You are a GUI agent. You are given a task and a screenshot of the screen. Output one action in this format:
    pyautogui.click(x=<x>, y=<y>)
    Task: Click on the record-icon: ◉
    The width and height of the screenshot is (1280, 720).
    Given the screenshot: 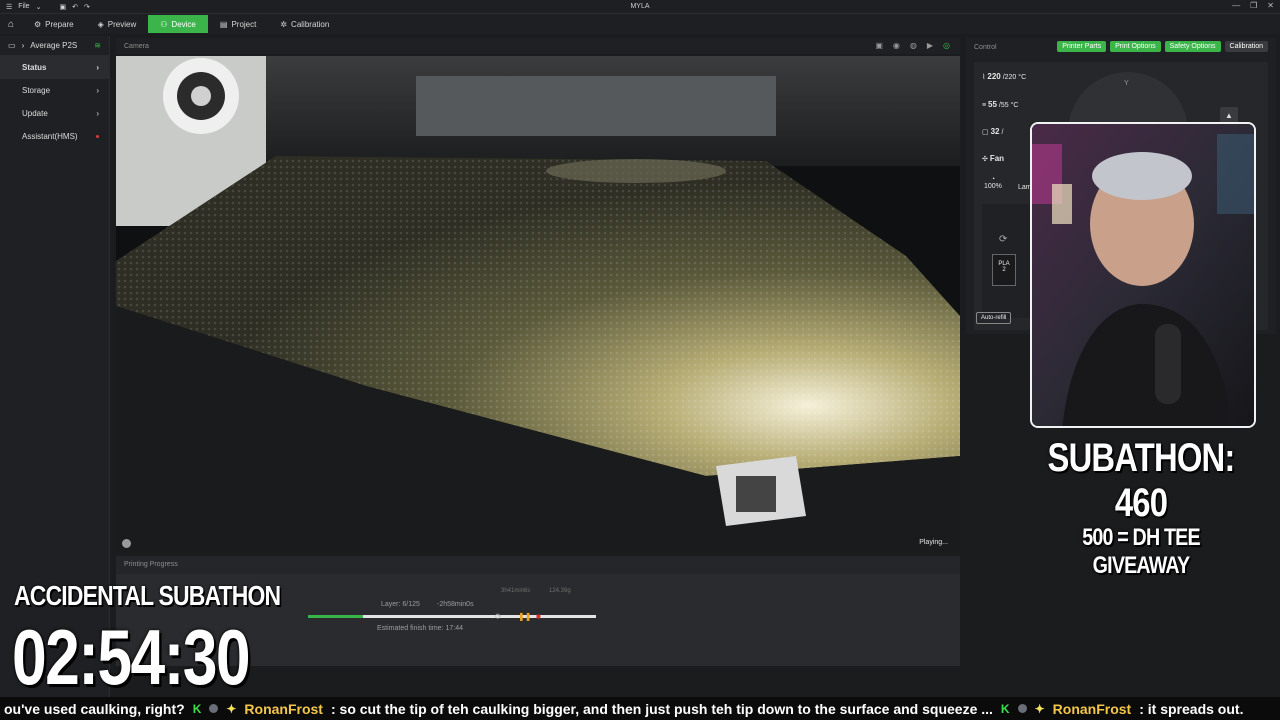 What is the action you would take?
    pyautogui.click(x=896, y=45)
    